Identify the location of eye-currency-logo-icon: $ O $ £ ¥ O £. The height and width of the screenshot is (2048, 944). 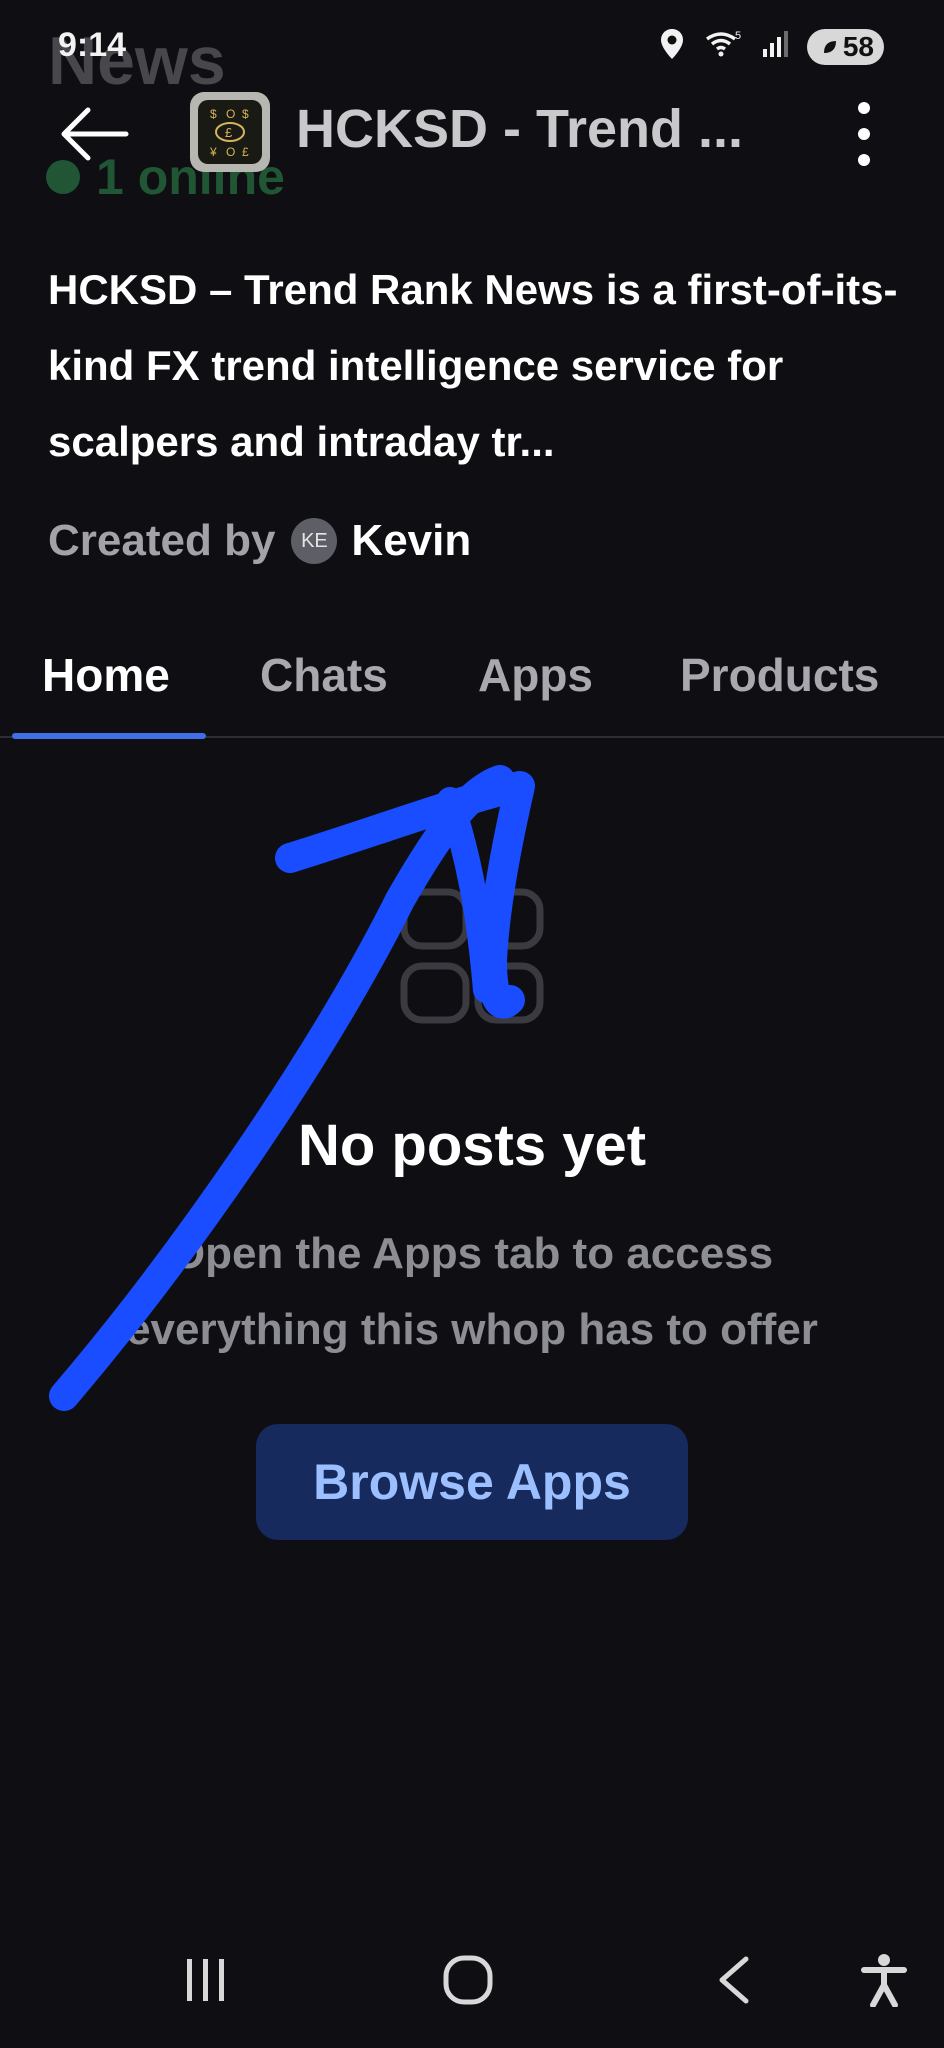
(230, 132).